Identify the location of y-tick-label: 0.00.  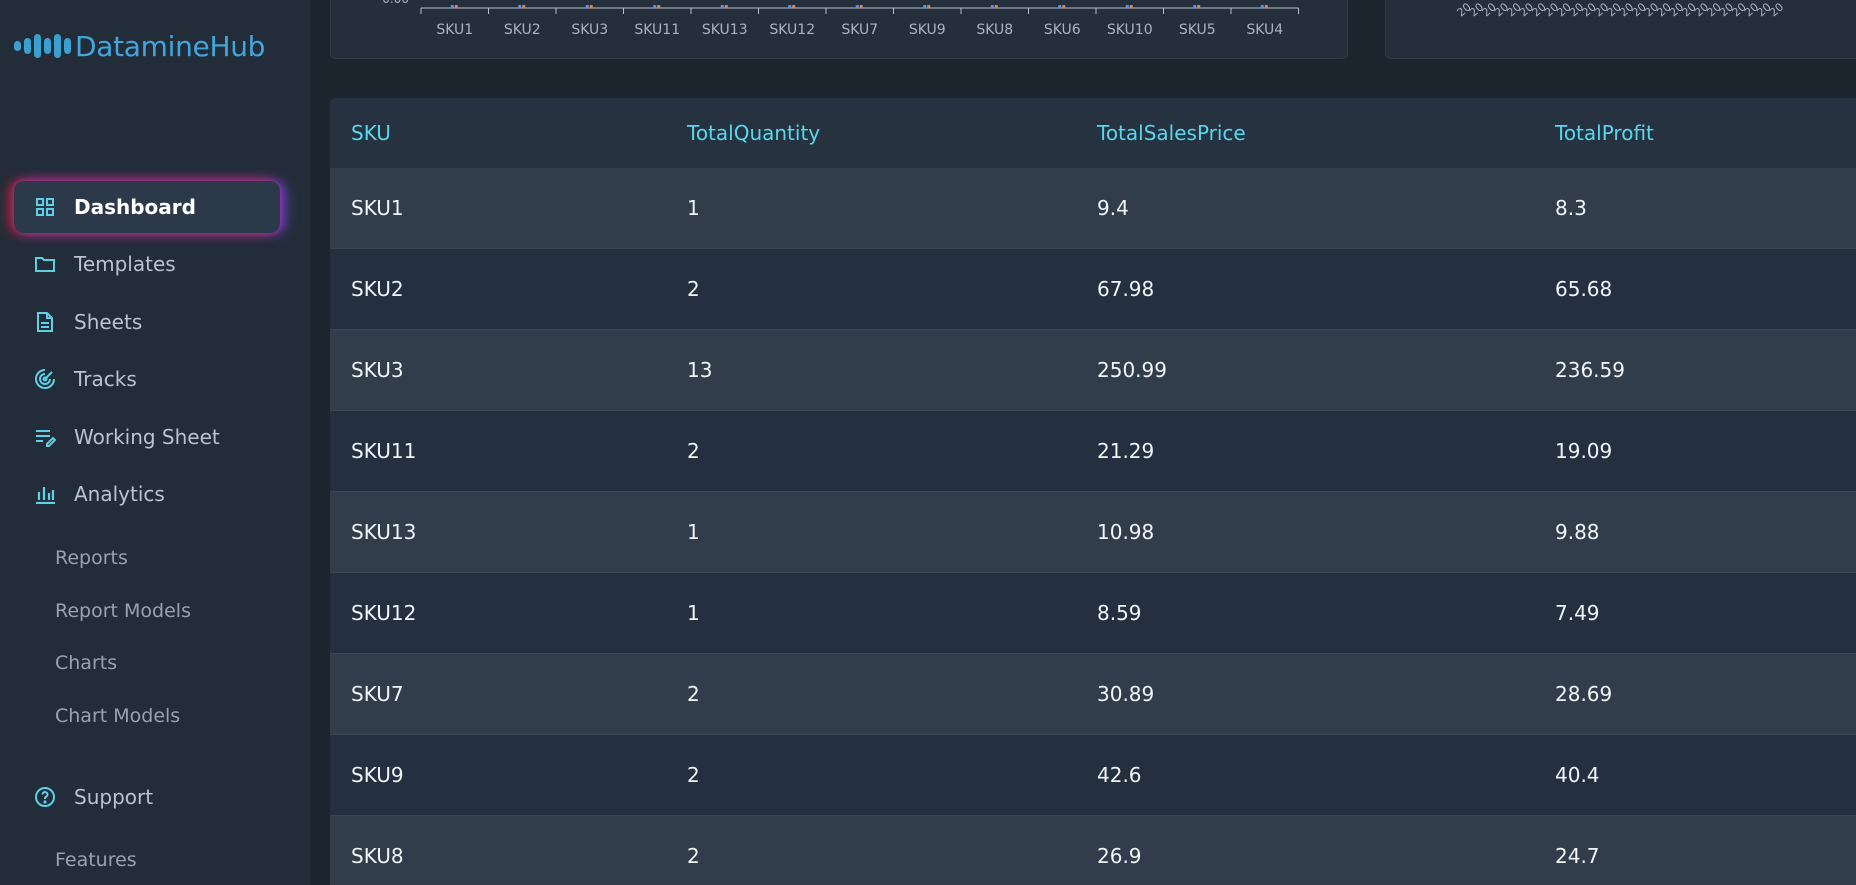
(395, 3).